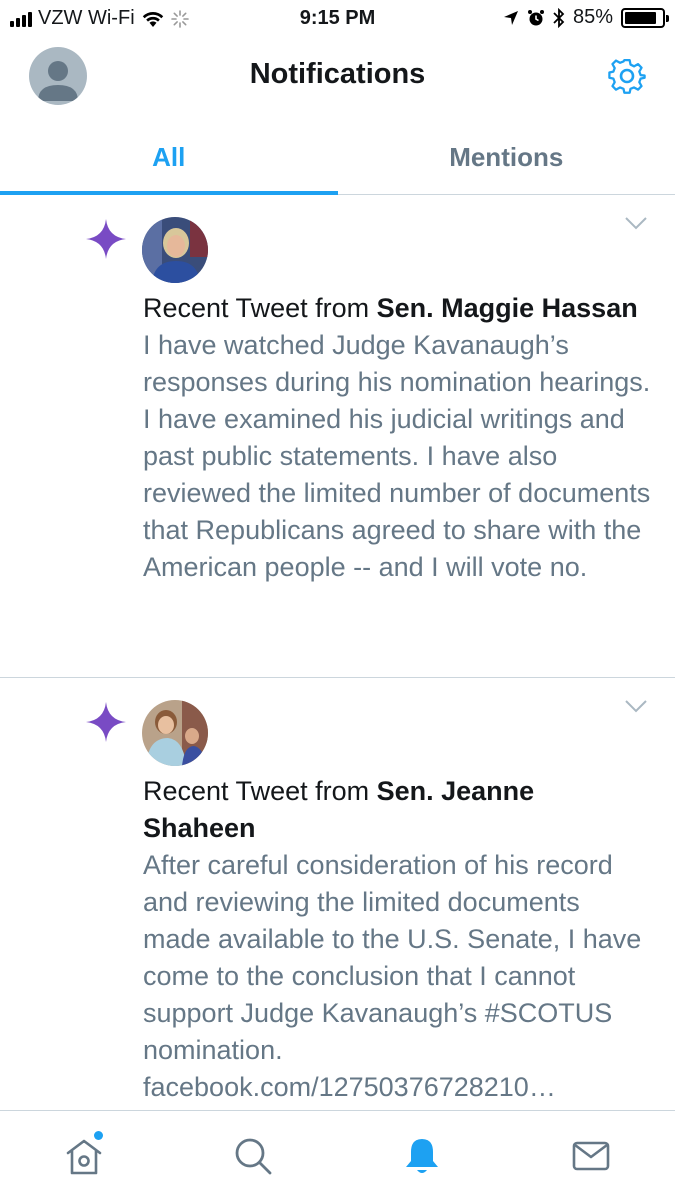 This screenshot has height=1200, width=675. I want to click on battery-icon, so click(645, 17).